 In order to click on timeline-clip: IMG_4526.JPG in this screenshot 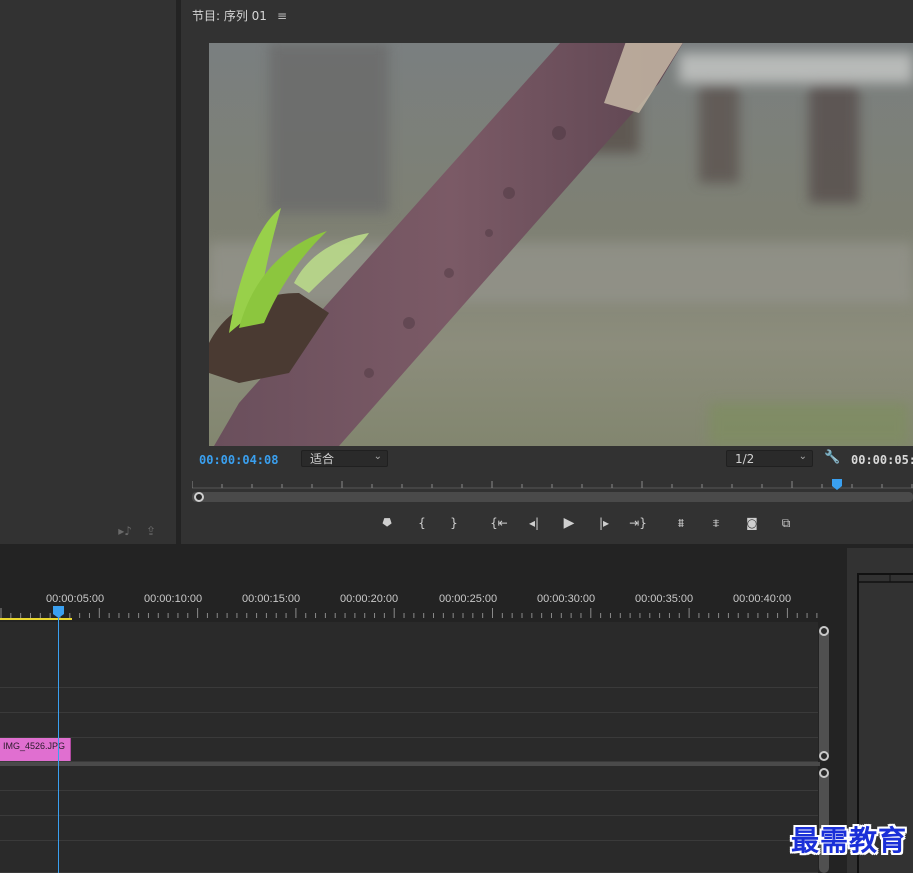, I will do `click(35, 749)`.